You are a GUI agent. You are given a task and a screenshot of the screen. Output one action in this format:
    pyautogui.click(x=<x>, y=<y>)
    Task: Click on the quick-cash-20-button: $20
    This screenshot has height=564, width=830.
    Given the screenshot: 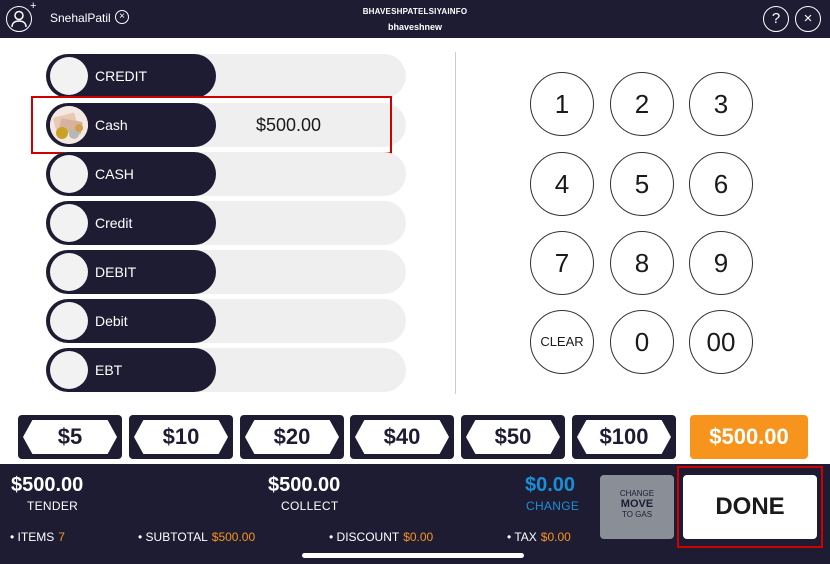 What is the action you would take?
    pyautogui.click(x=292, y=437)
    